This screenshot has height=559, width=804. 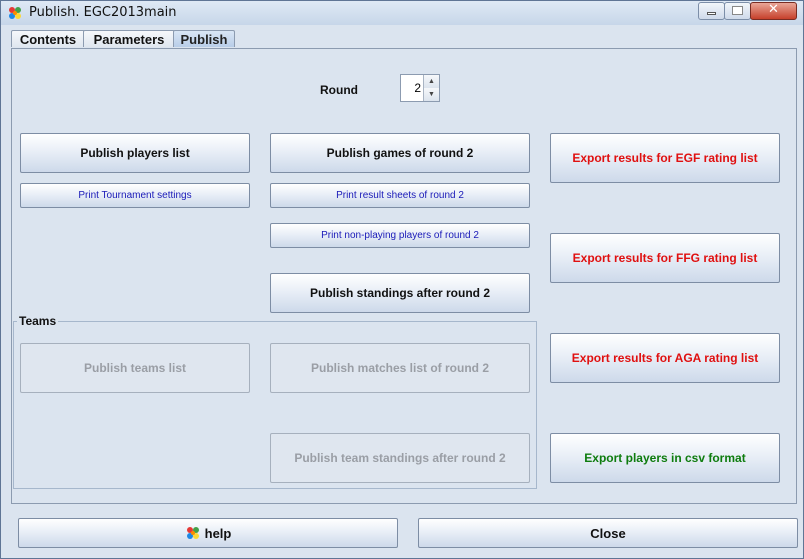 I want to click on close-window-button: ✕, so click(x=773, y=11).